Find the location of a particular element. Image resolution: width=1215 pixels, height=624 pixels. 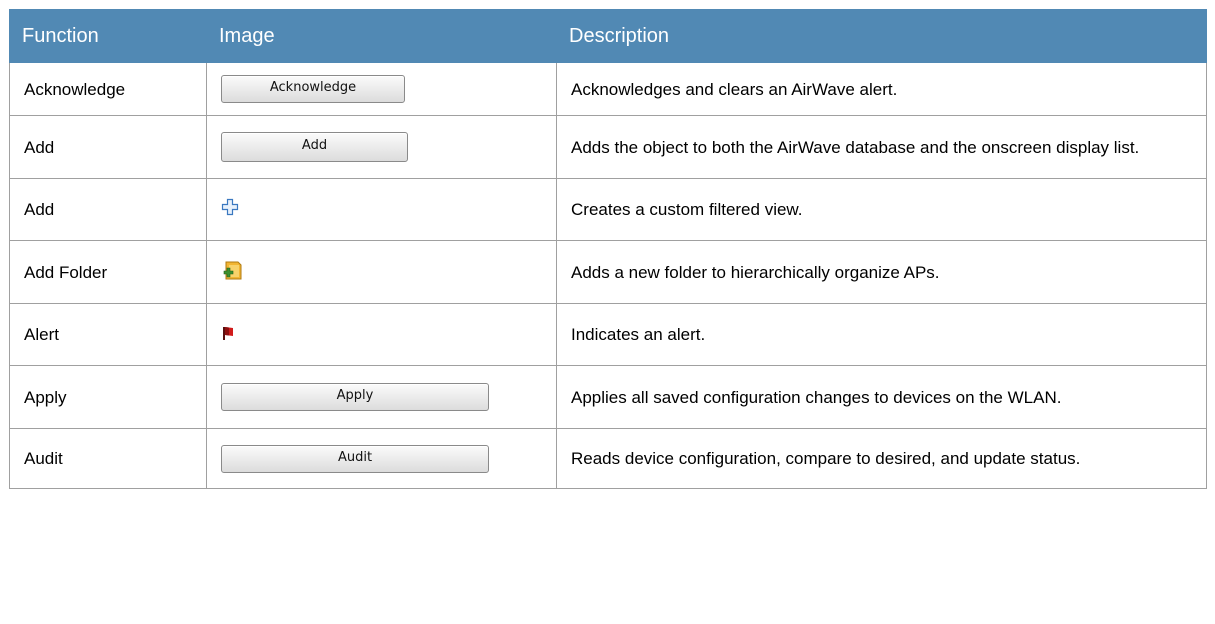

function-cell: Alert is located at coordinates (108, 334).